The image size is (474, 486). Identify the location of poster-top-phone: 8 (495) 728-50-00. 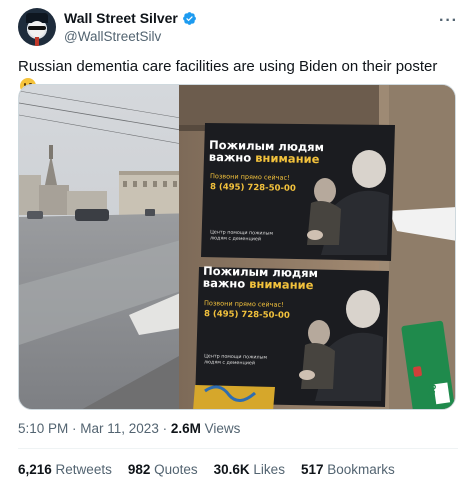
(252, 188).